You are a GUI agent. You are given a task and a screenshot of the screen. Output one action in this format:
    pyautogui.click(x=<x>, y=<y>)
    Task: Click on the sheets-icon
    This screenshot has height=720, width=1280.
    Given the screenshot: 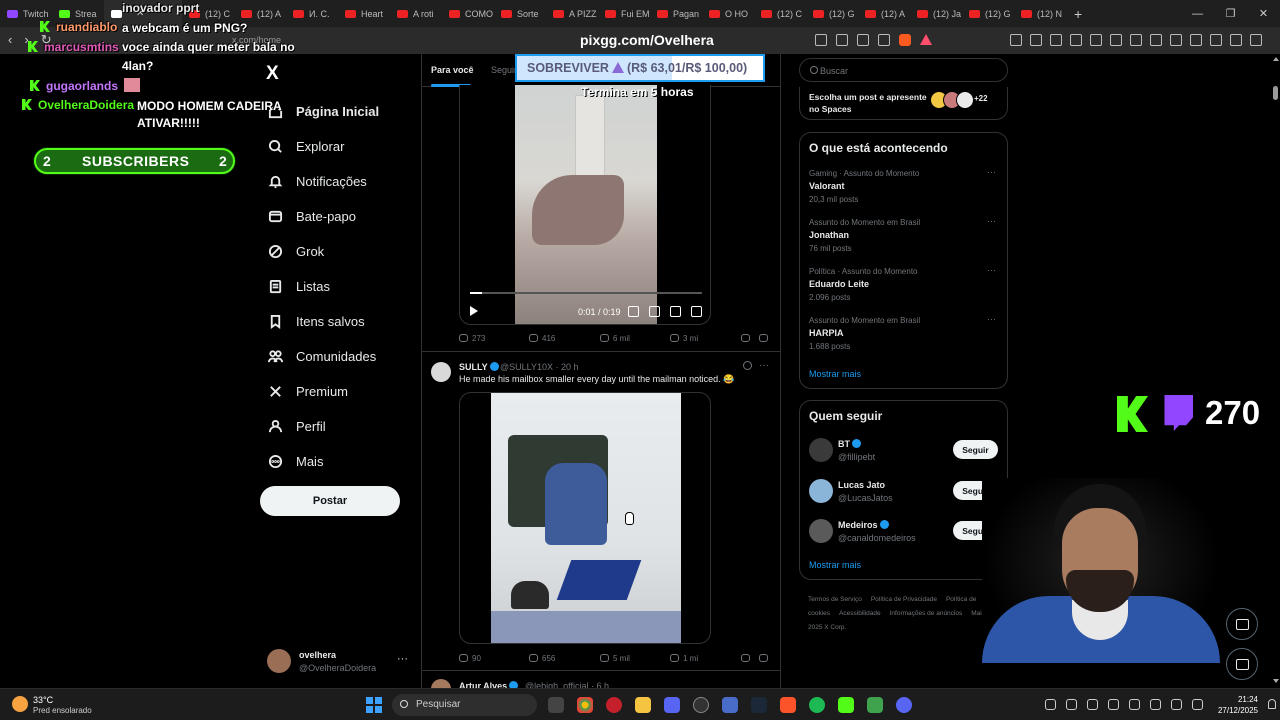 What is the action you would take?
    pyautogui.click(x=875, y=705)
    